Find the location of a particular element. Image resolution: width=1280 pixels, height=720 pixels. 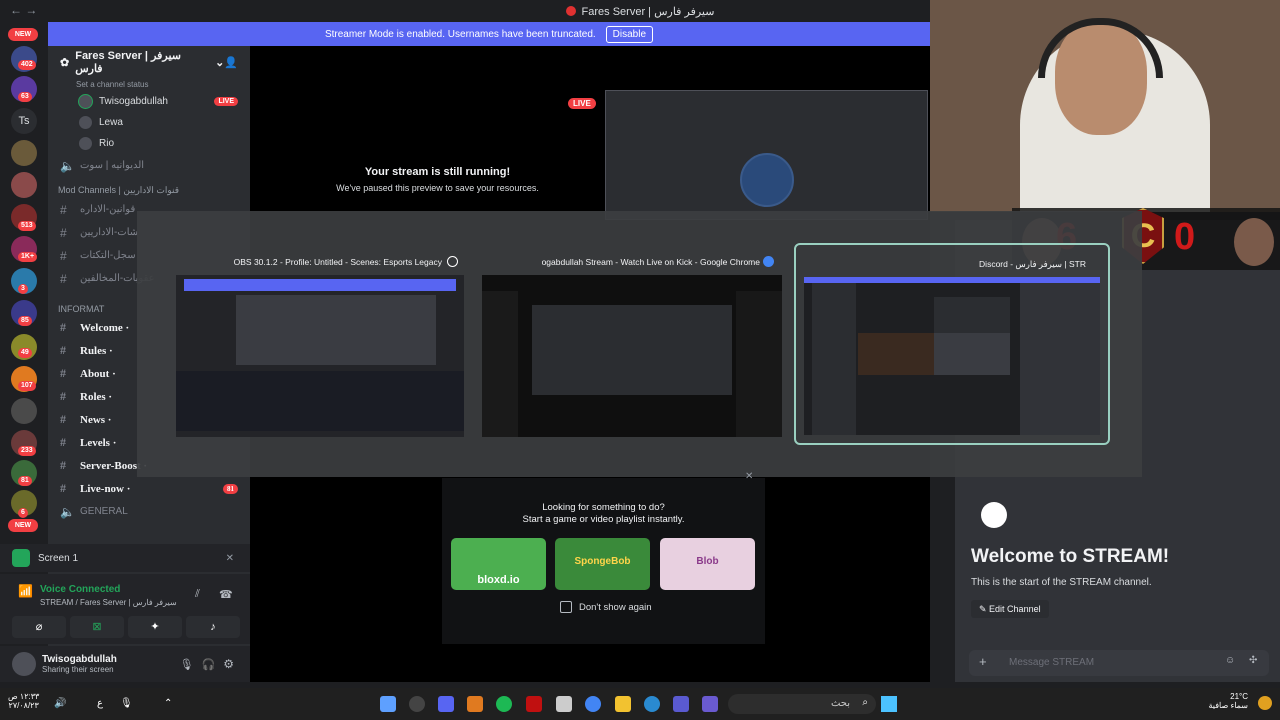

teams-icon is located at coordinates (681, 704).